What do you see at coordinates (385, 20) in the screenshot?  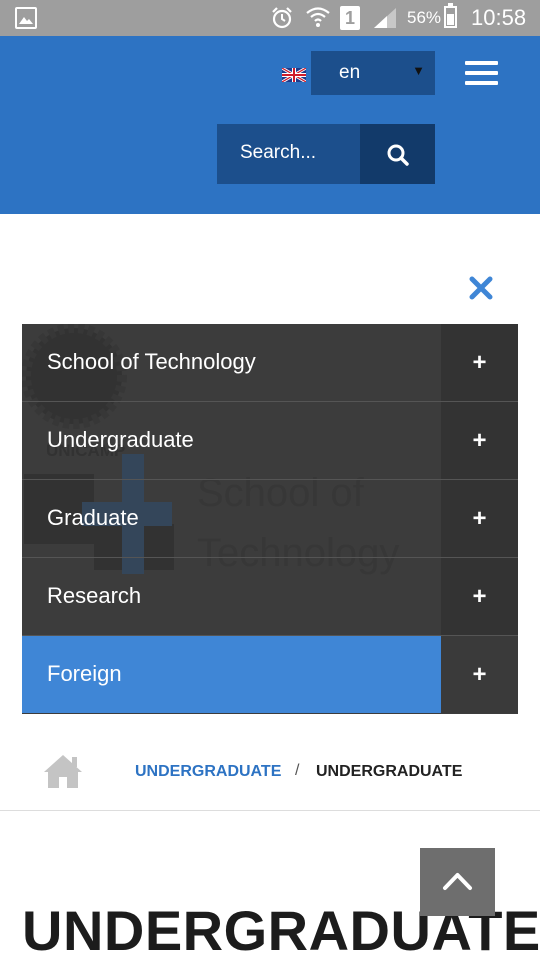 I see `signal-icon` at bounding box center [385, 20].